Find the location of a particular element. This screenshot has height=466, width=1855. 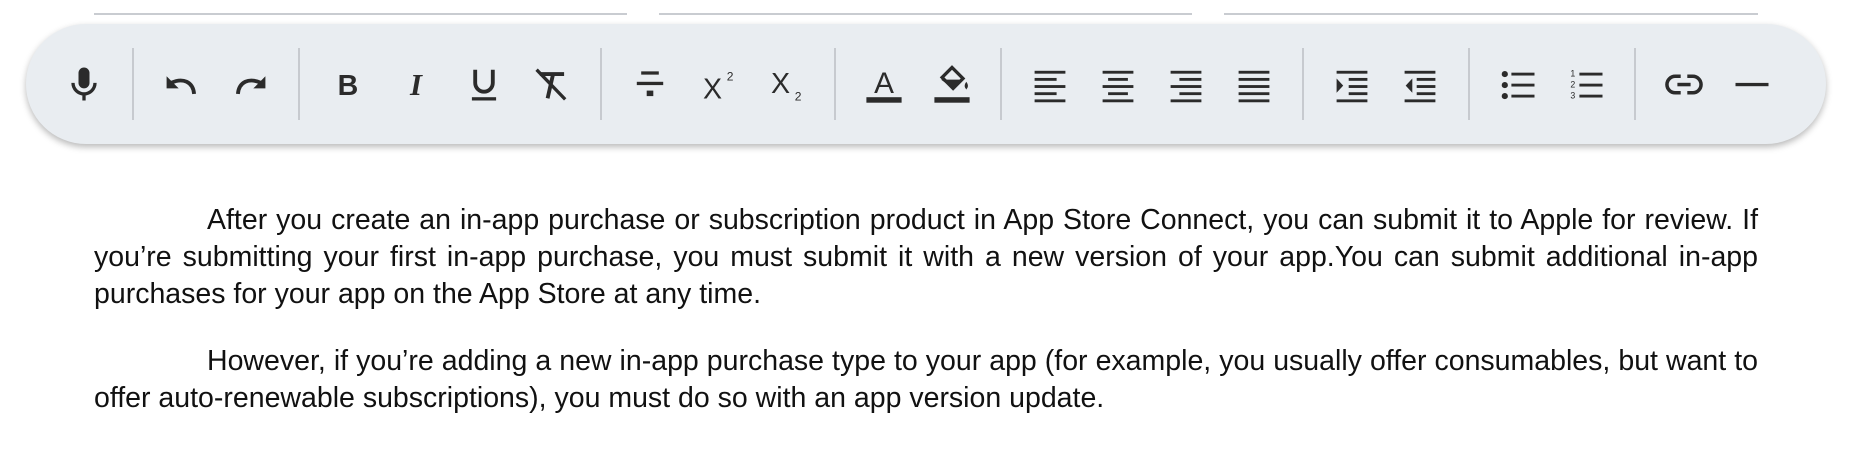

redo-icon is located at coordinates (250, 85).